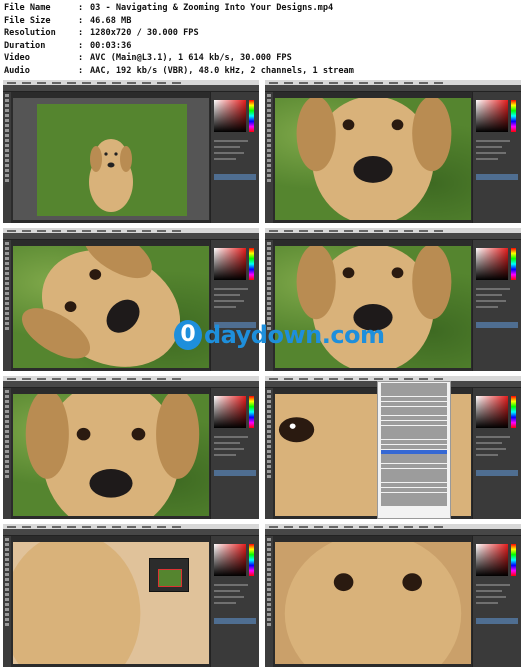 This screenshot has height=669, width=525. What do you see at coordinates (414, 450) in the screenshot?
I see `window-menu-dropdown` at bounding box center [414, 450].